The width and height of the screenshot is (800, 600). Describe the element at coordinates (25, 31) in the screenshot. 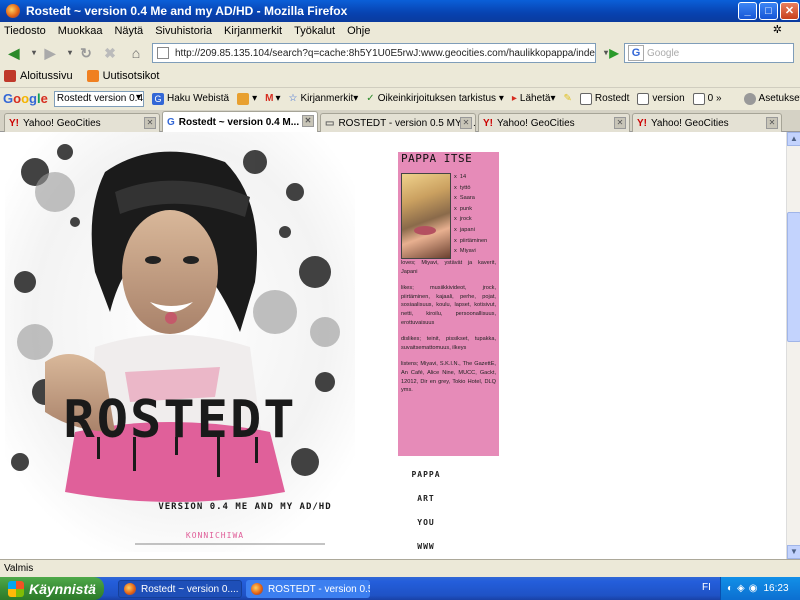

I see `menu-file: Tiedosto` at that location.